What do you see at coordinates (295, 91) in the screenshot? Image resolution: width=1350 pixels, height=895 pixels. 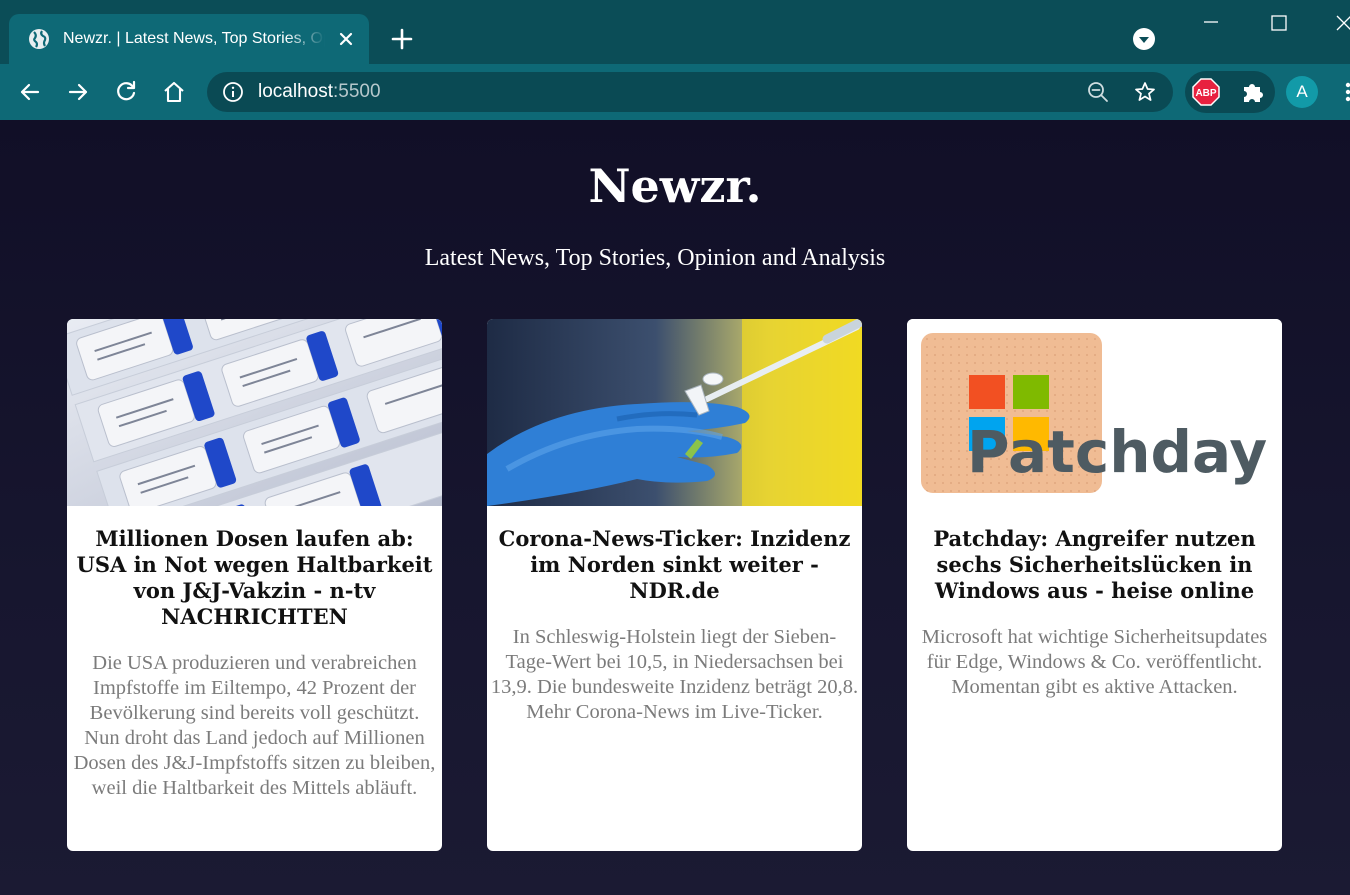 I see `url-host: localhost` at bounding box center [295, 91].